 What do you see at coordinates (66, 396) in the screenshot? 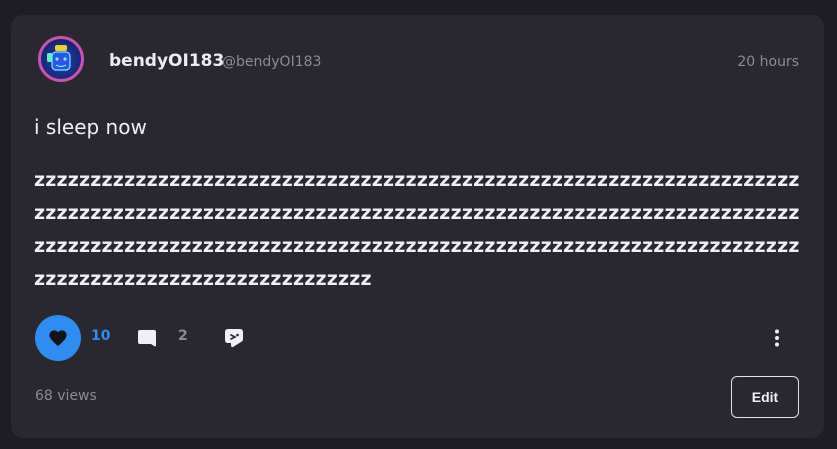
I see `view-count: 68 views` at bounding box center [66, 396].